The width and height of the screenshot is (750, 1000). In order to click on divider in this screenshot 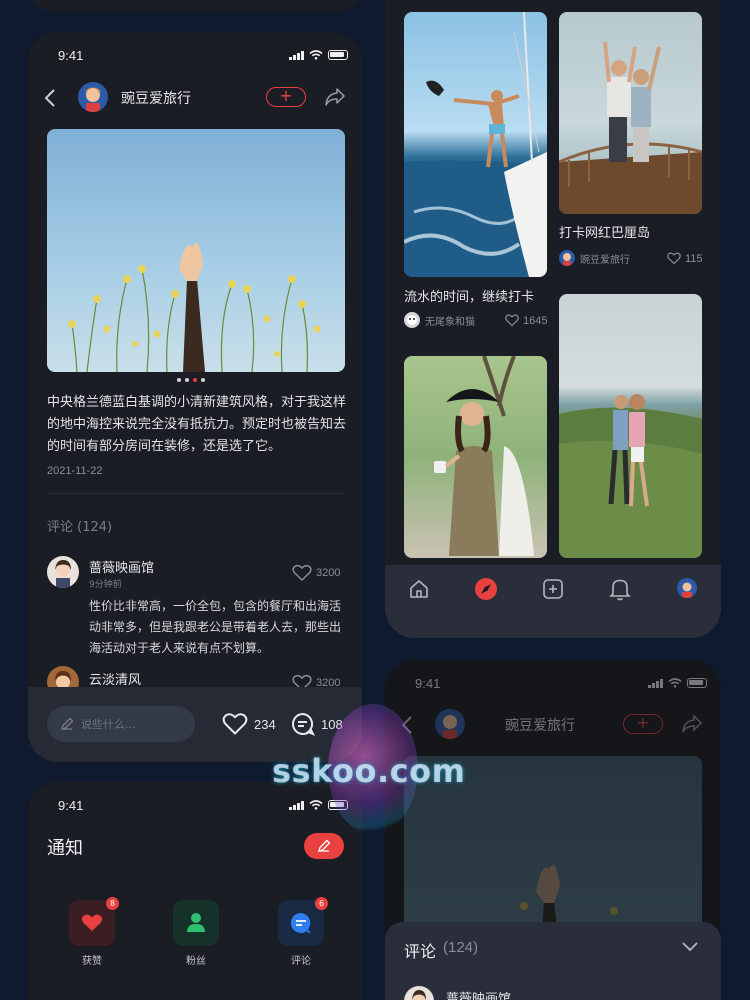, I will do `click(196, 493)`.